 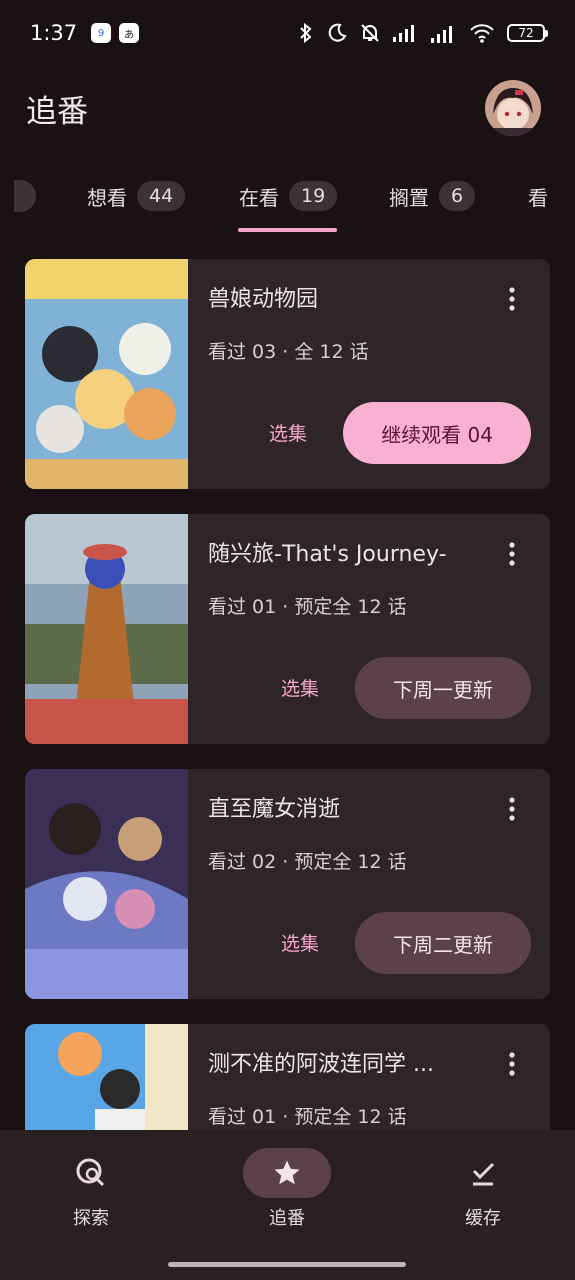 What do you see at coordinates (483, 1174) in the screenshot?
I see `download-done-icon` at bounding box center [483, 1174].